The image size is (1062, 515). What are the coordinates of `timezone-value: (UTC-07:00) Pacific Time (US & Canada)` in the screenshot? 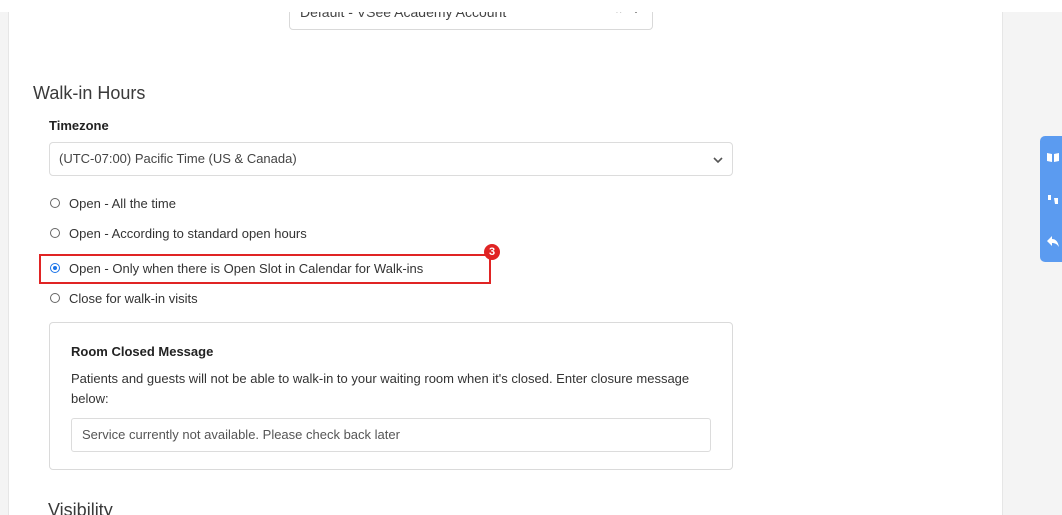 It's located at (178, 158).